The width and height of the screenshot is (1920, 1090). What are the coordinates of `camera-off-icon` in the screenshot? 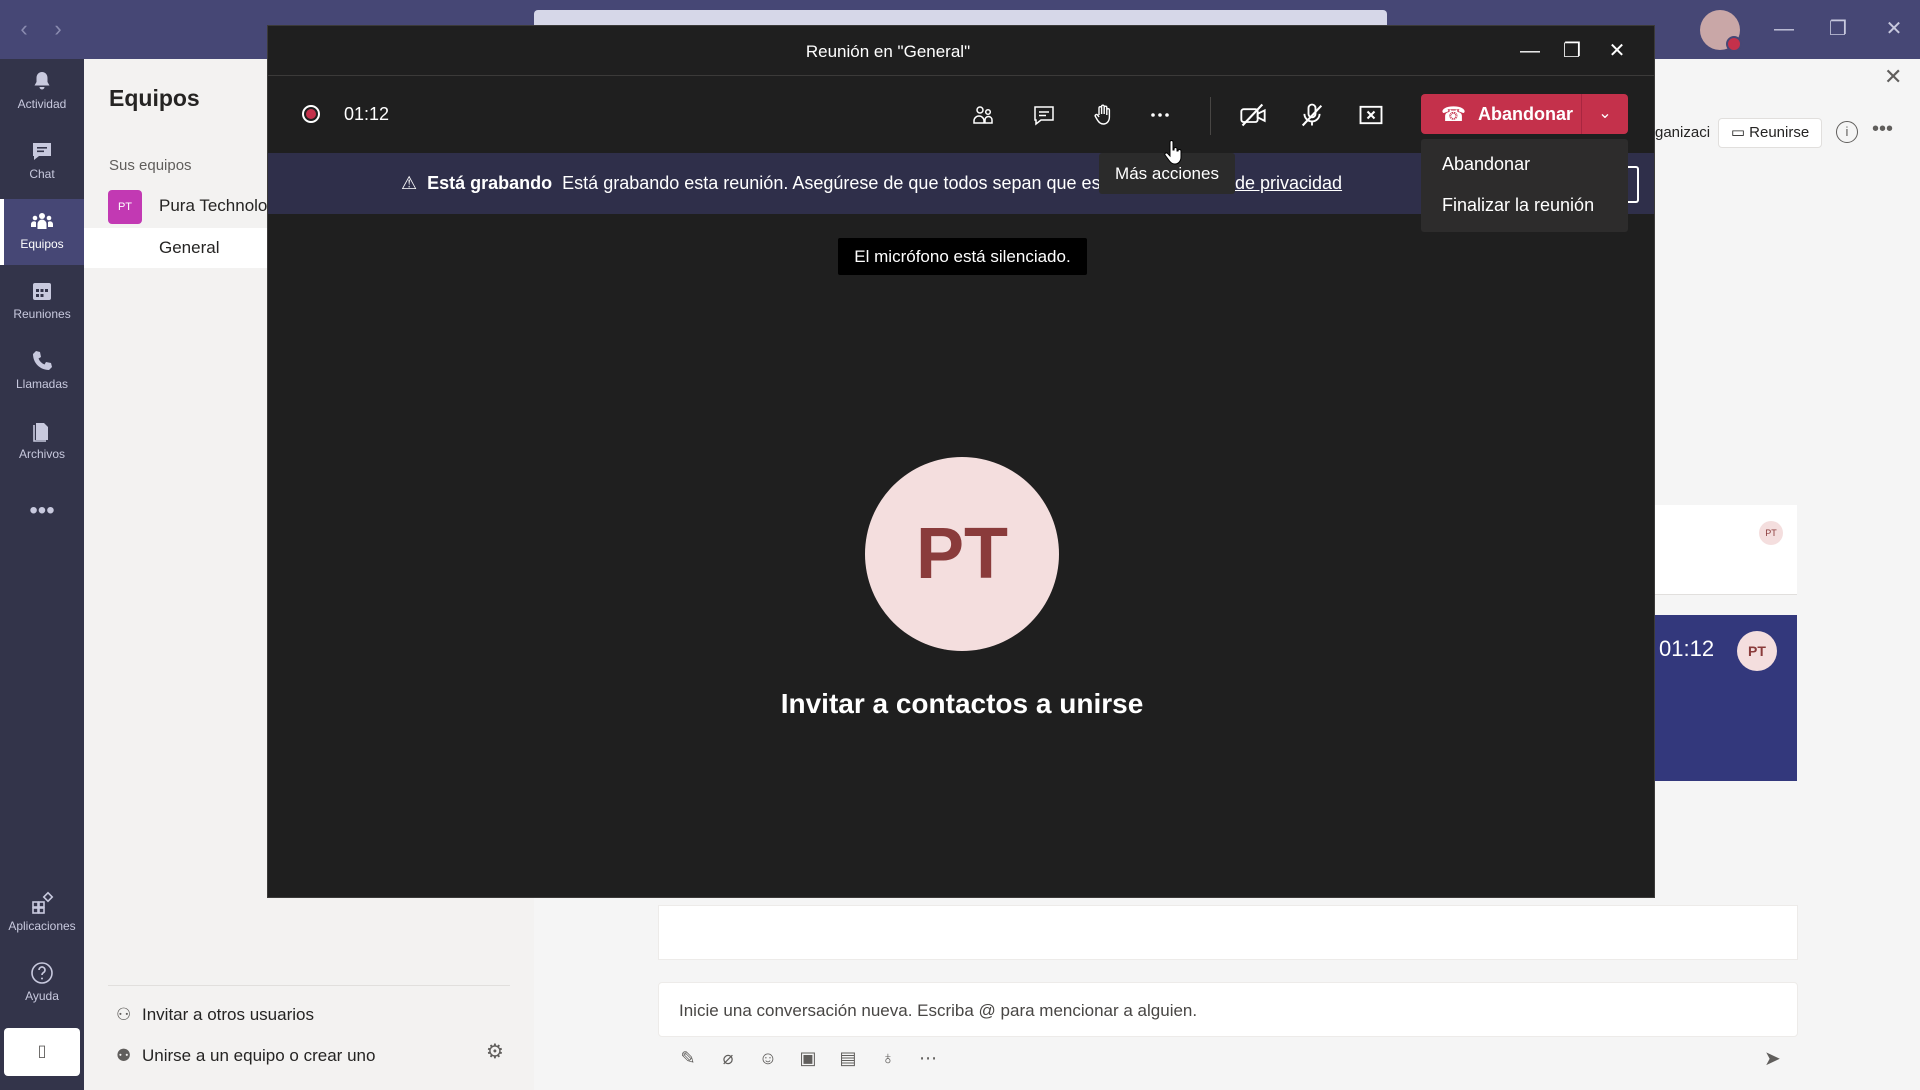 It's located at (1253, 115).